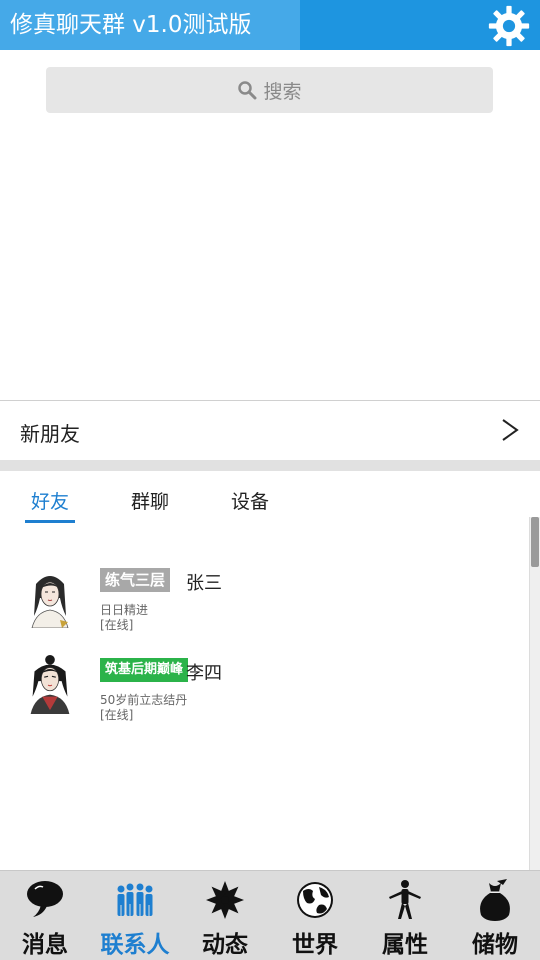  I want to click on nav-contacts-label: 联系人, so click(135, 945).